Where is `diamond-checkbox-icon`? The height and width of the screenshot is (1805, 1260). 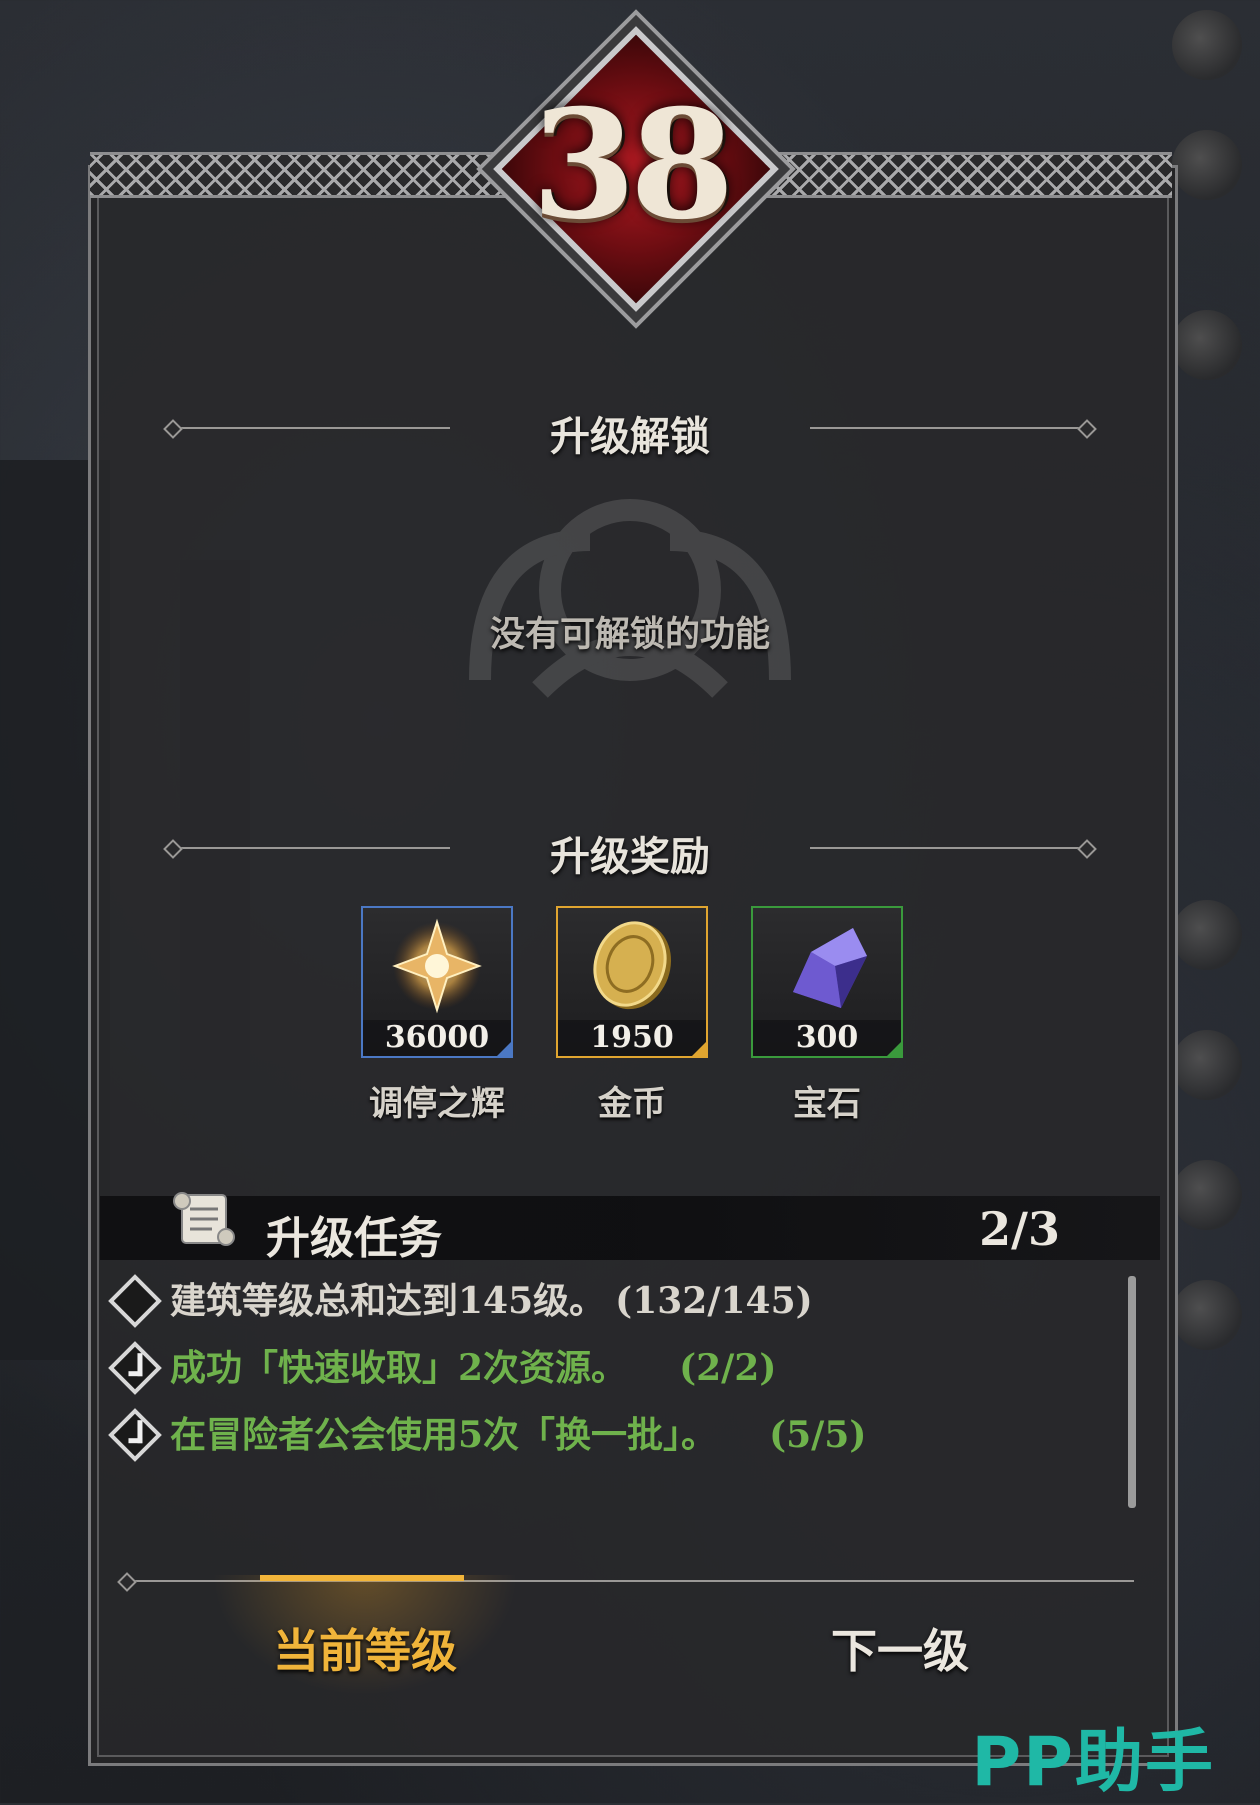 diamond-checkbox-icon is located at coordinates (135, 1301).